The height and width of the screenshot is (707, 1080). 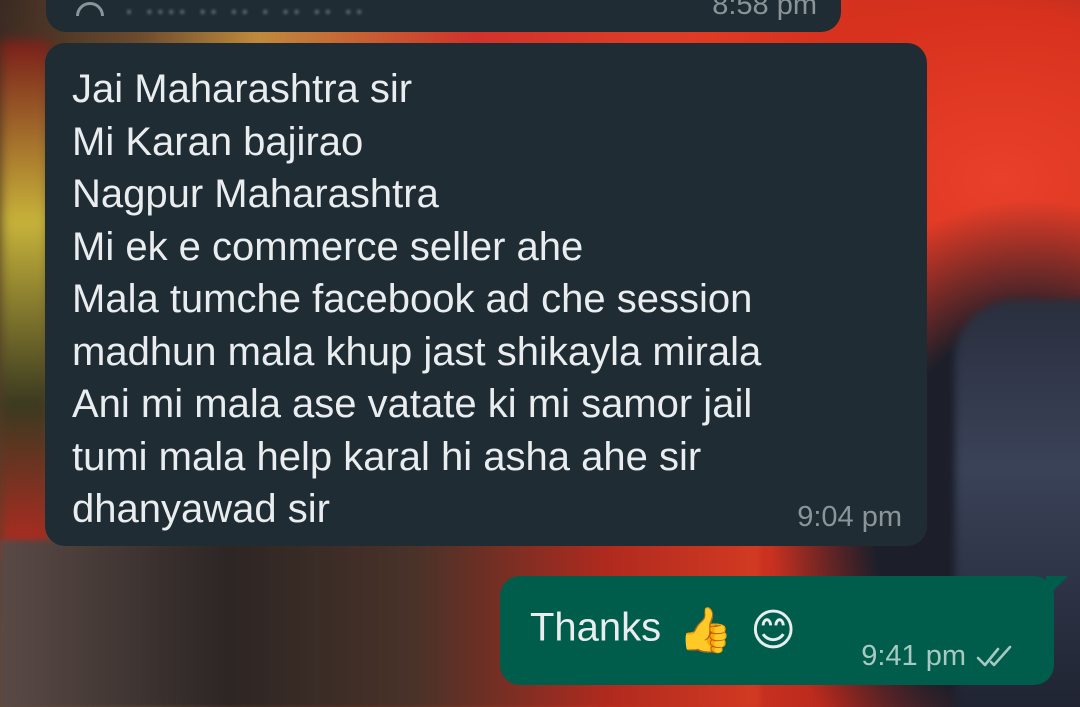 I want to click on message-line: dhanyawad sir, so click(x=201, y=509).